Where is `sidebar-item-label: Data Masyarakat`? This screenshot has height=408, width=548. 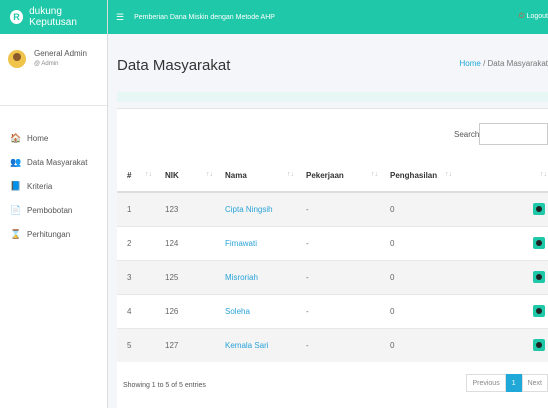 sidebar-item-label: Data Masyarakat is located at coordinates (57, 162).